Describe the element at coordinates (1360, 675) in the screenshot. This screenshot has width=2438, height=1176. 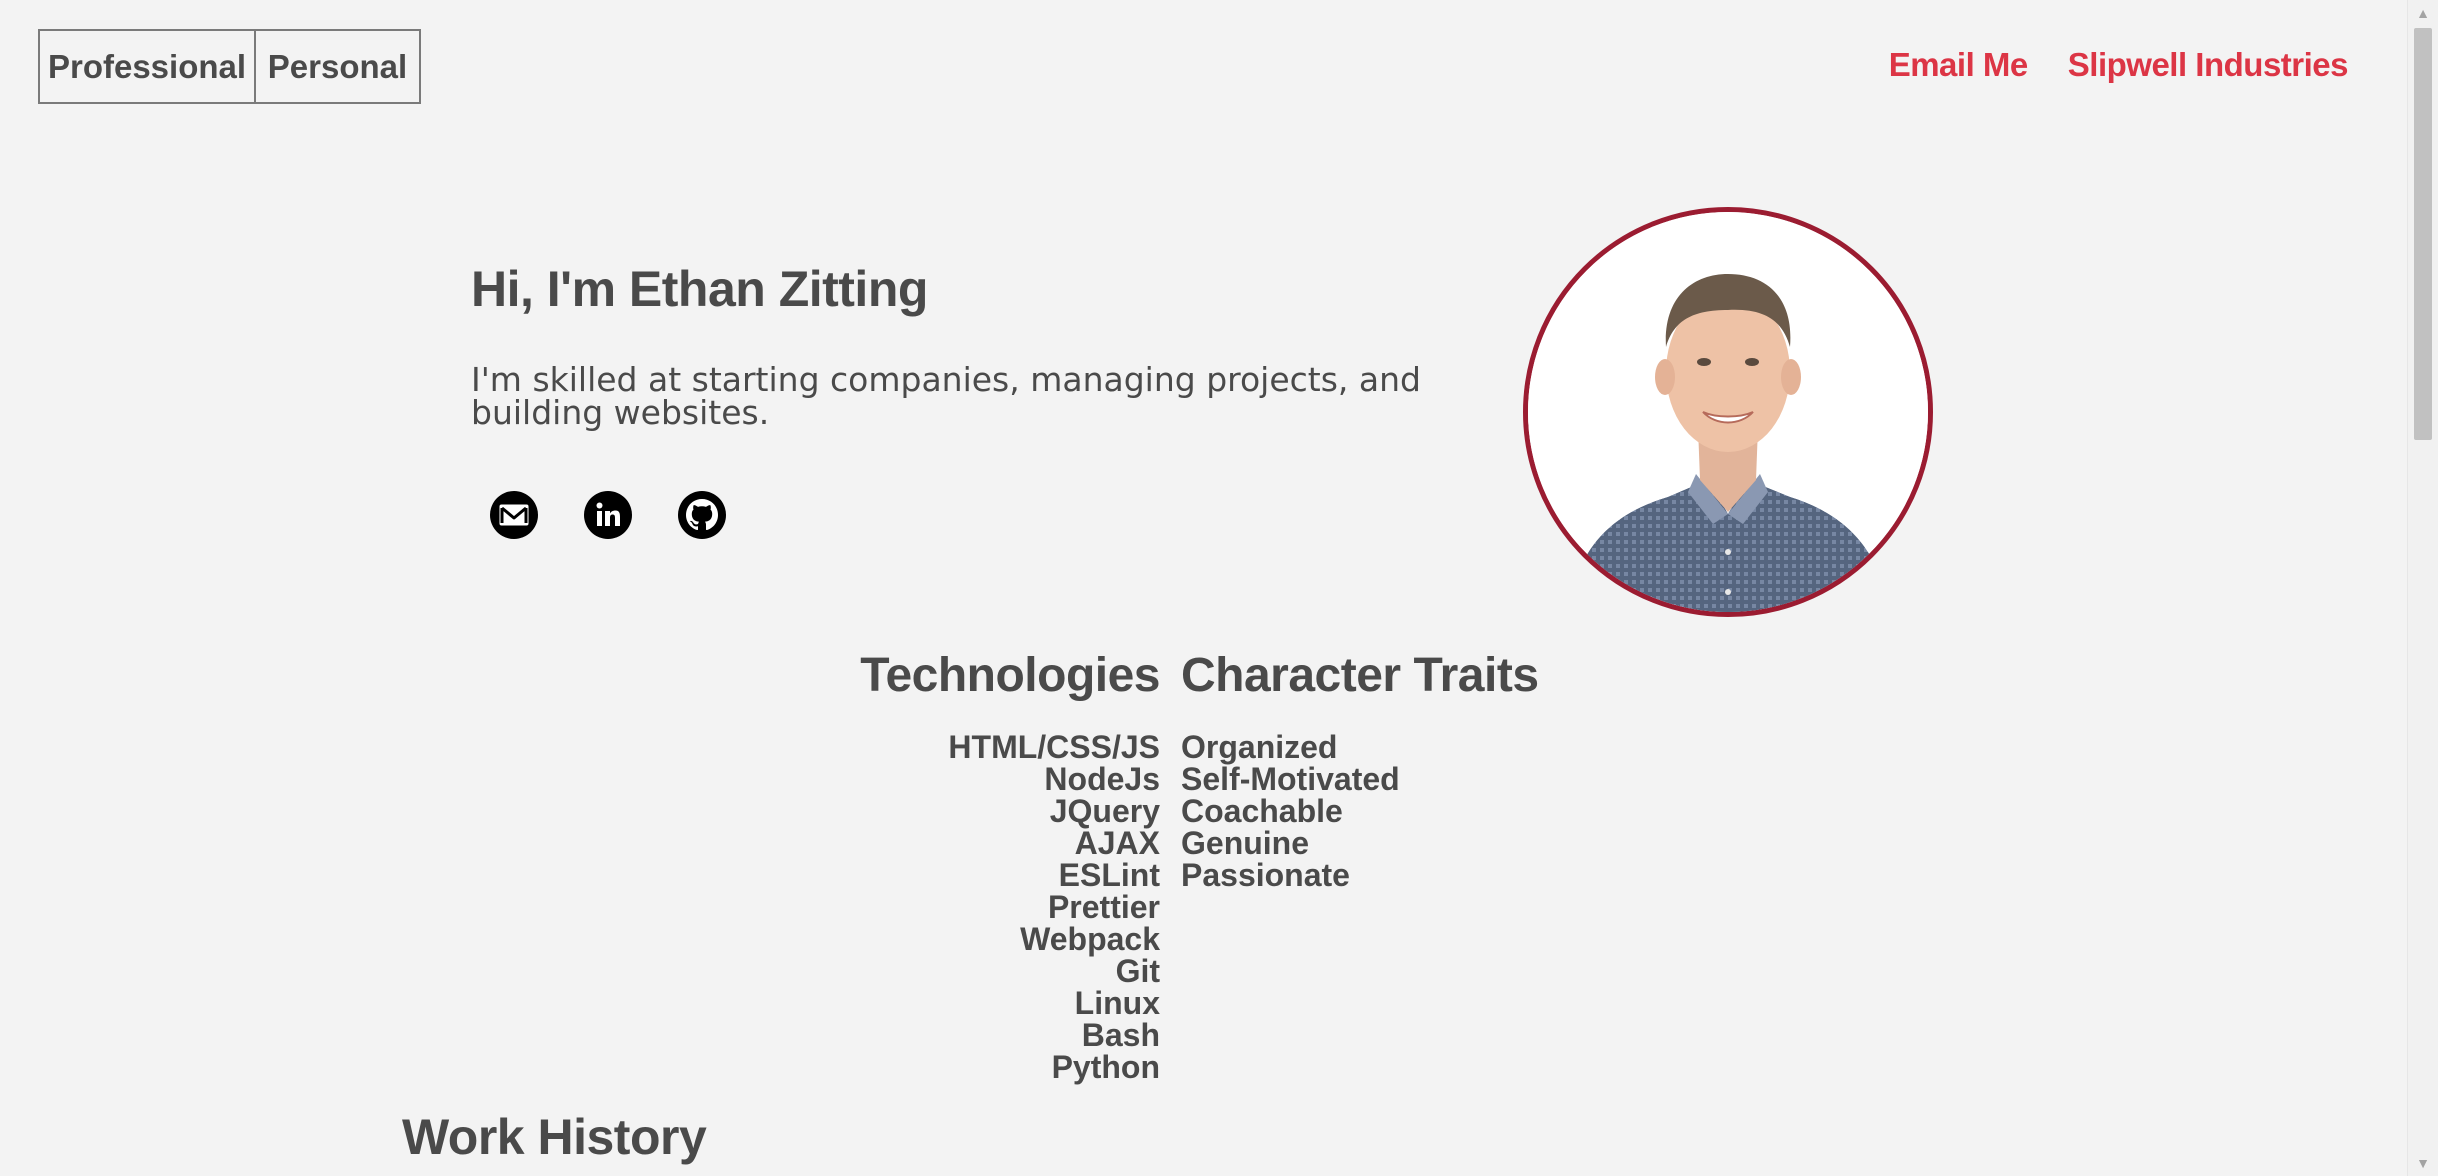
I see `character-traits-heading: Character Traits` at that location.